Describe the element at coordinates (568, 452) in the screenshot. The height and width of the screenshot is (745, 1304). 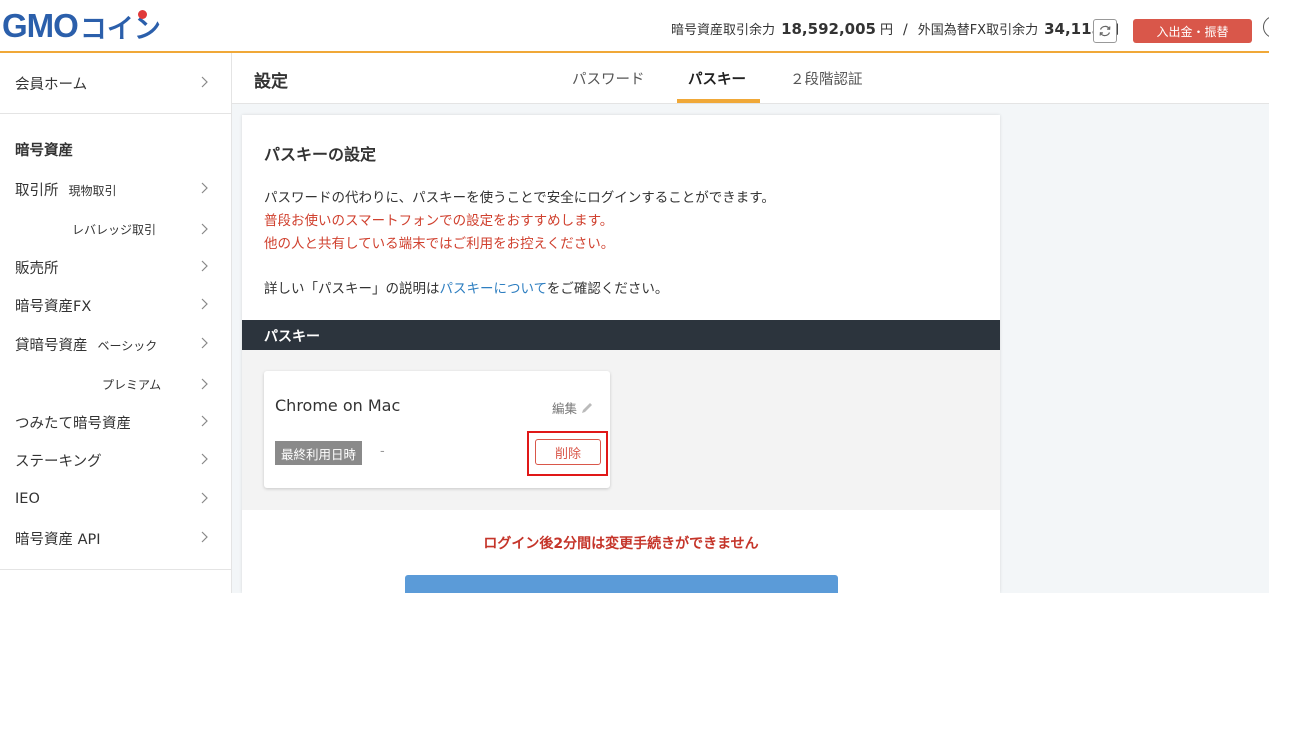
I see `delete-passkey-button: 削除` at that location.